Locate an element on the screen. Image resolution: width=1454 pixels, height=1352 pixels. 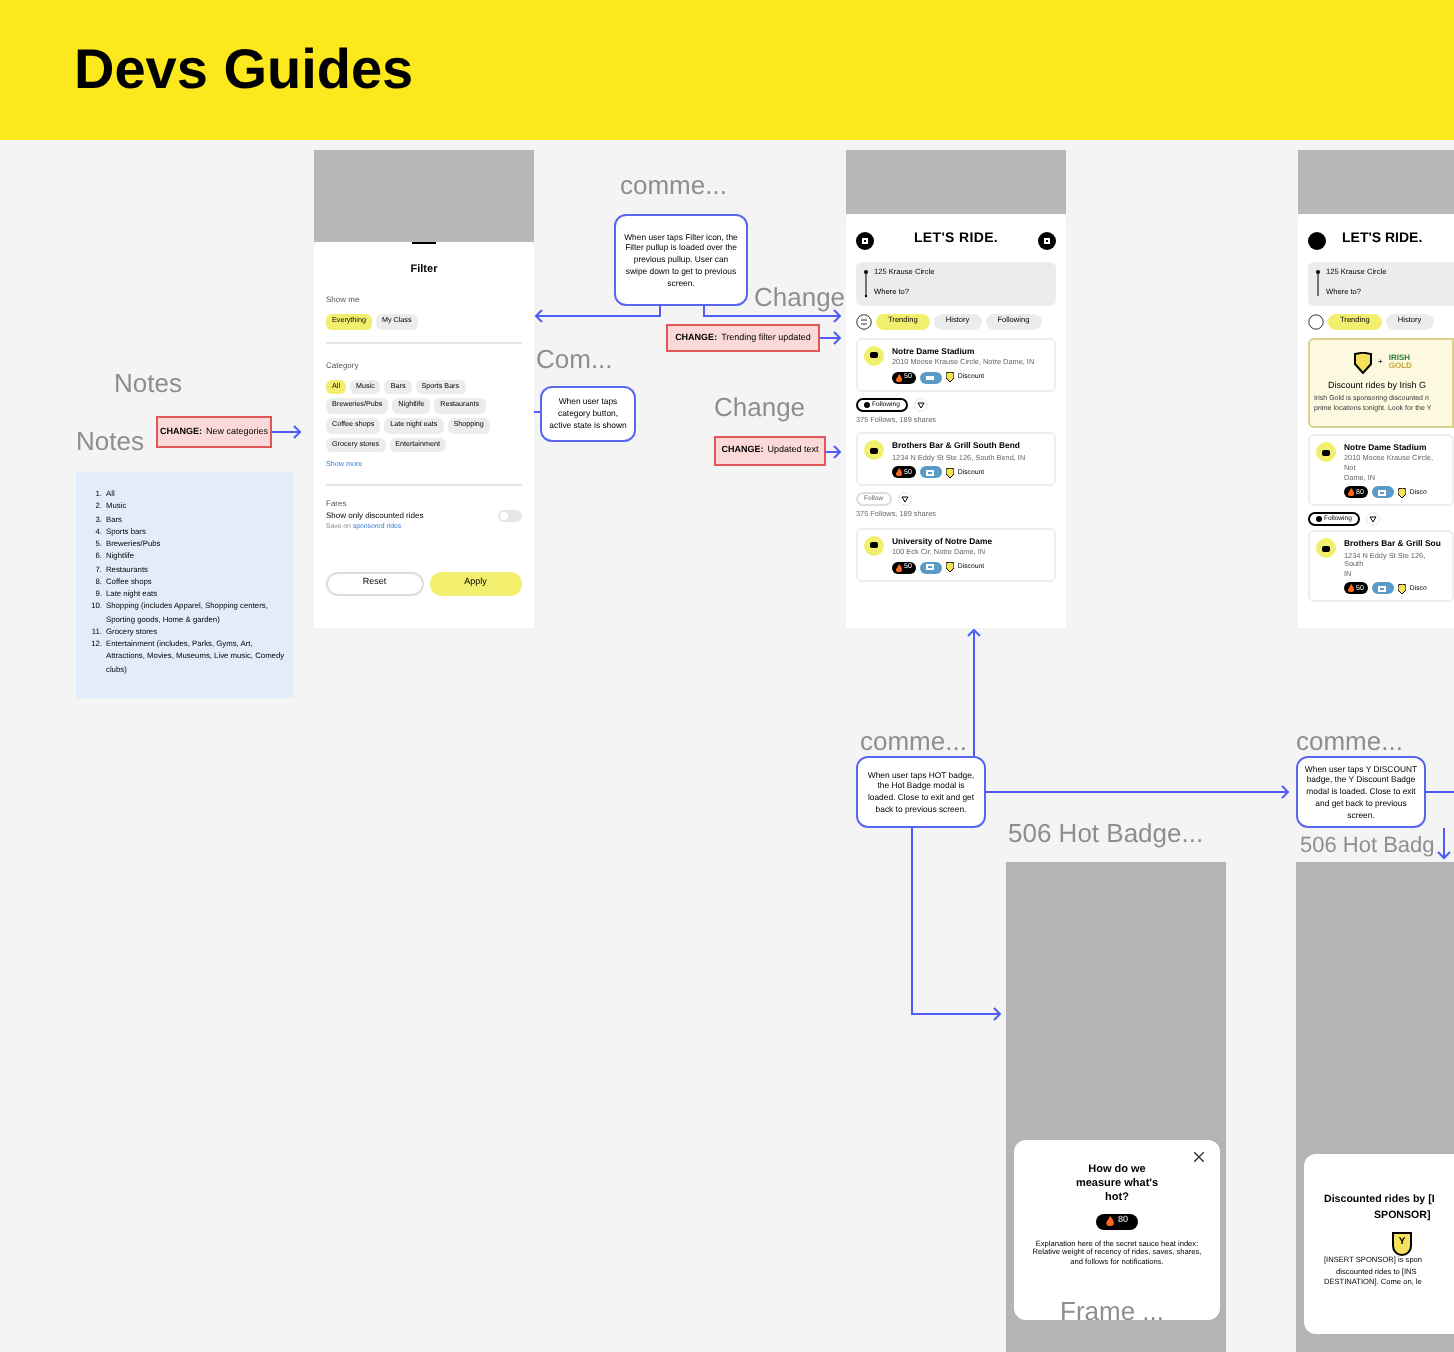
drag-handle is located at coordinates (424, 243).